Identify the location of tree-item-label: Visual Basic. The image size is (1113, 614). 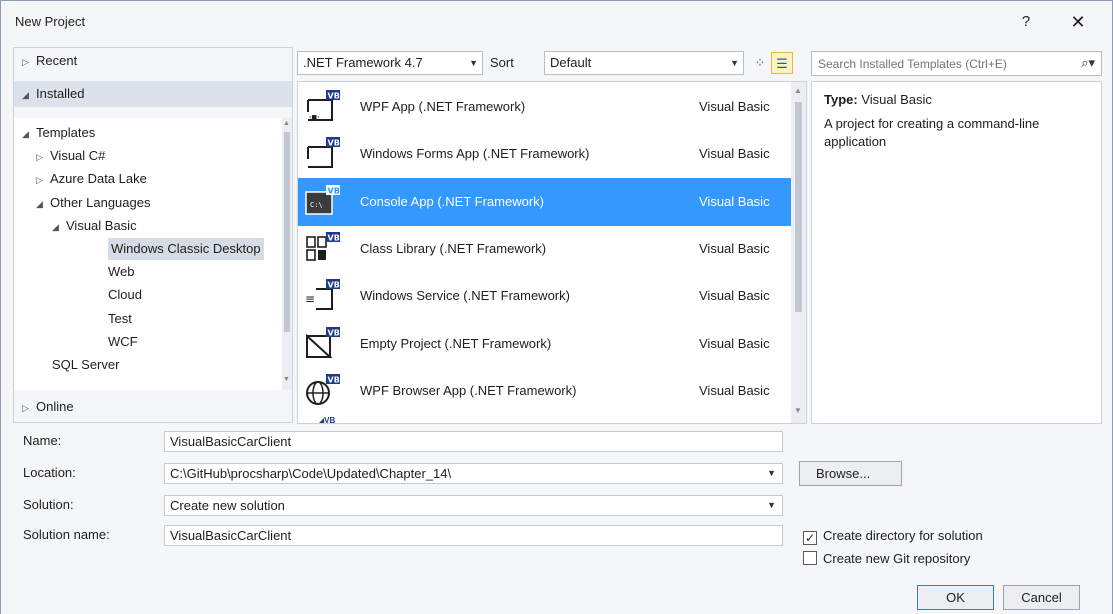
(101, 225).